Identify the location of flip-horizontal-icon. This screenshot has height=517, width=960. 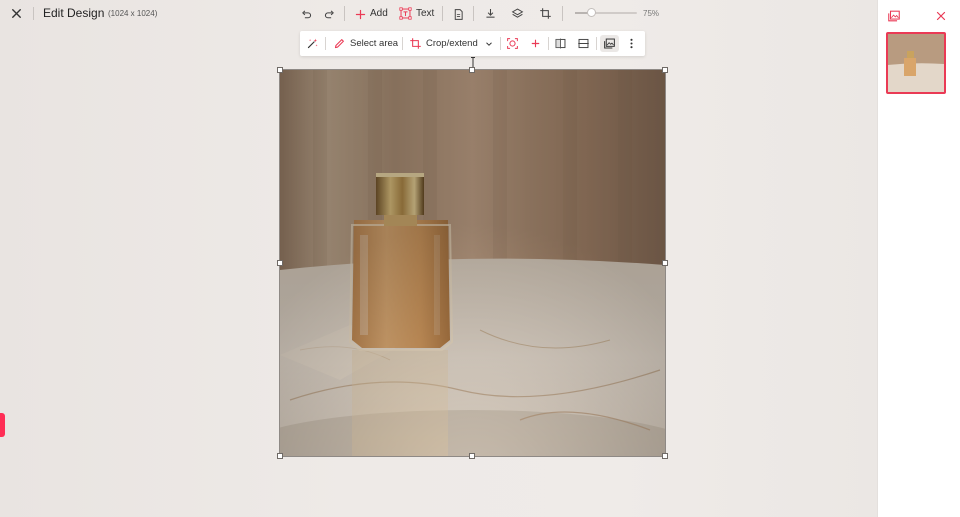
(560, 43).